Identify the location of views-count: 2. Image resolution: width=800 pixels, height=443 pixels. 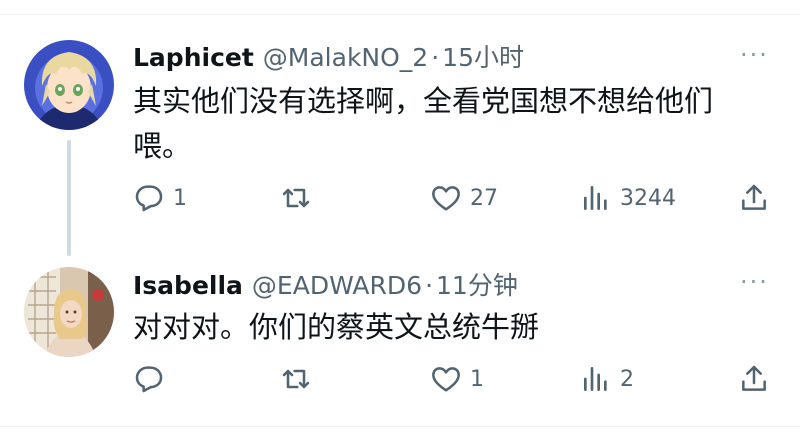
(627, 379).